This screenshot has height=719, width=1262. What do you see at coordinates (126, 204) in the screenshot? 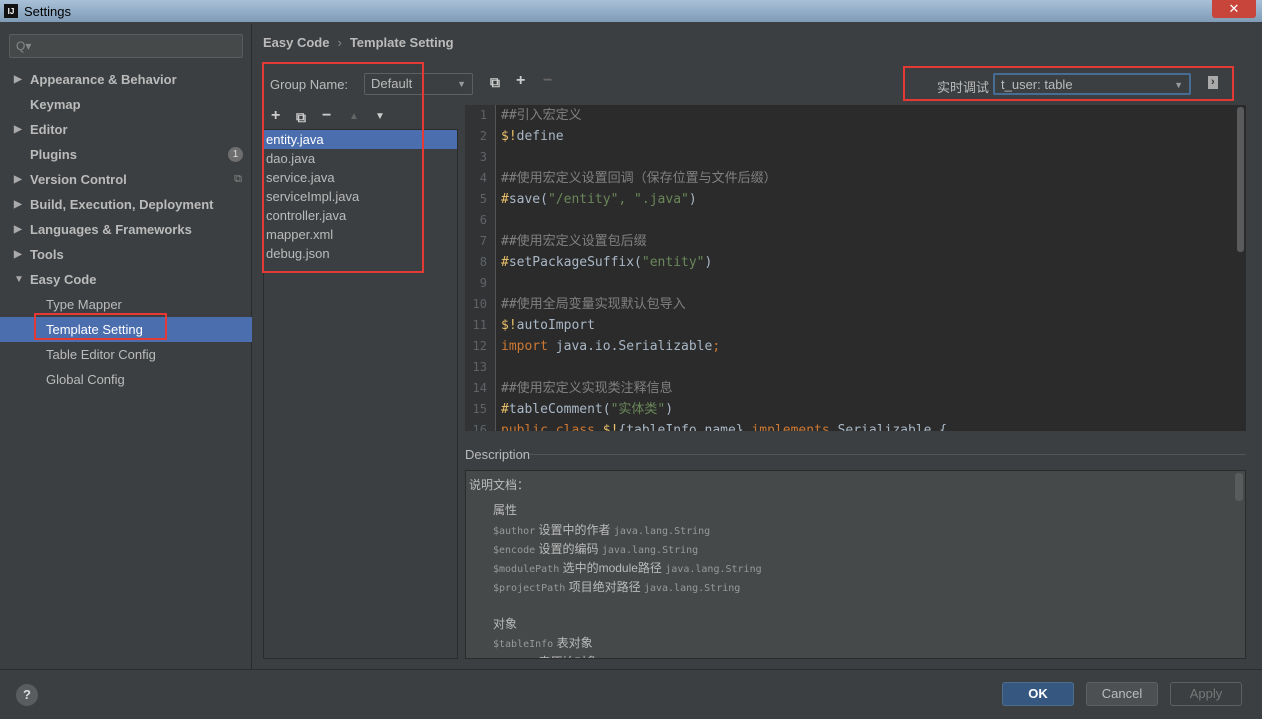
I see `sidebar-item-build-execution-deployment: ▶ Build, Execution, Deployment` at bounding box center [126, 204].